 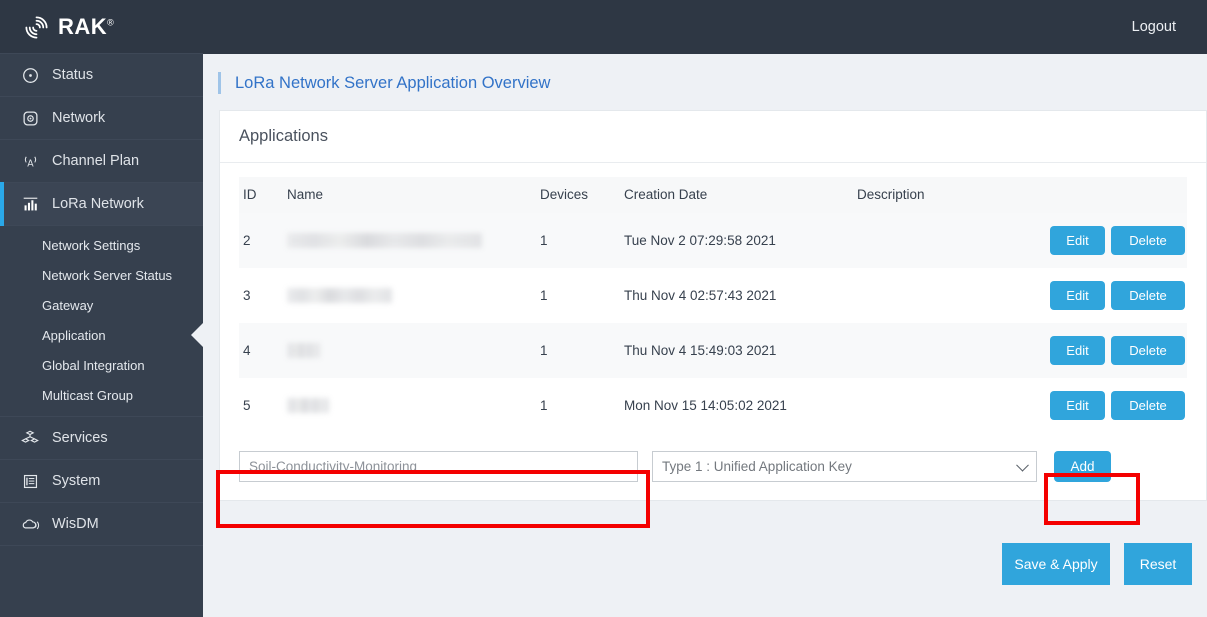 I want to click on add-application-row: Type 1 : Unified Application Key Add, so click(x=713, y=466).